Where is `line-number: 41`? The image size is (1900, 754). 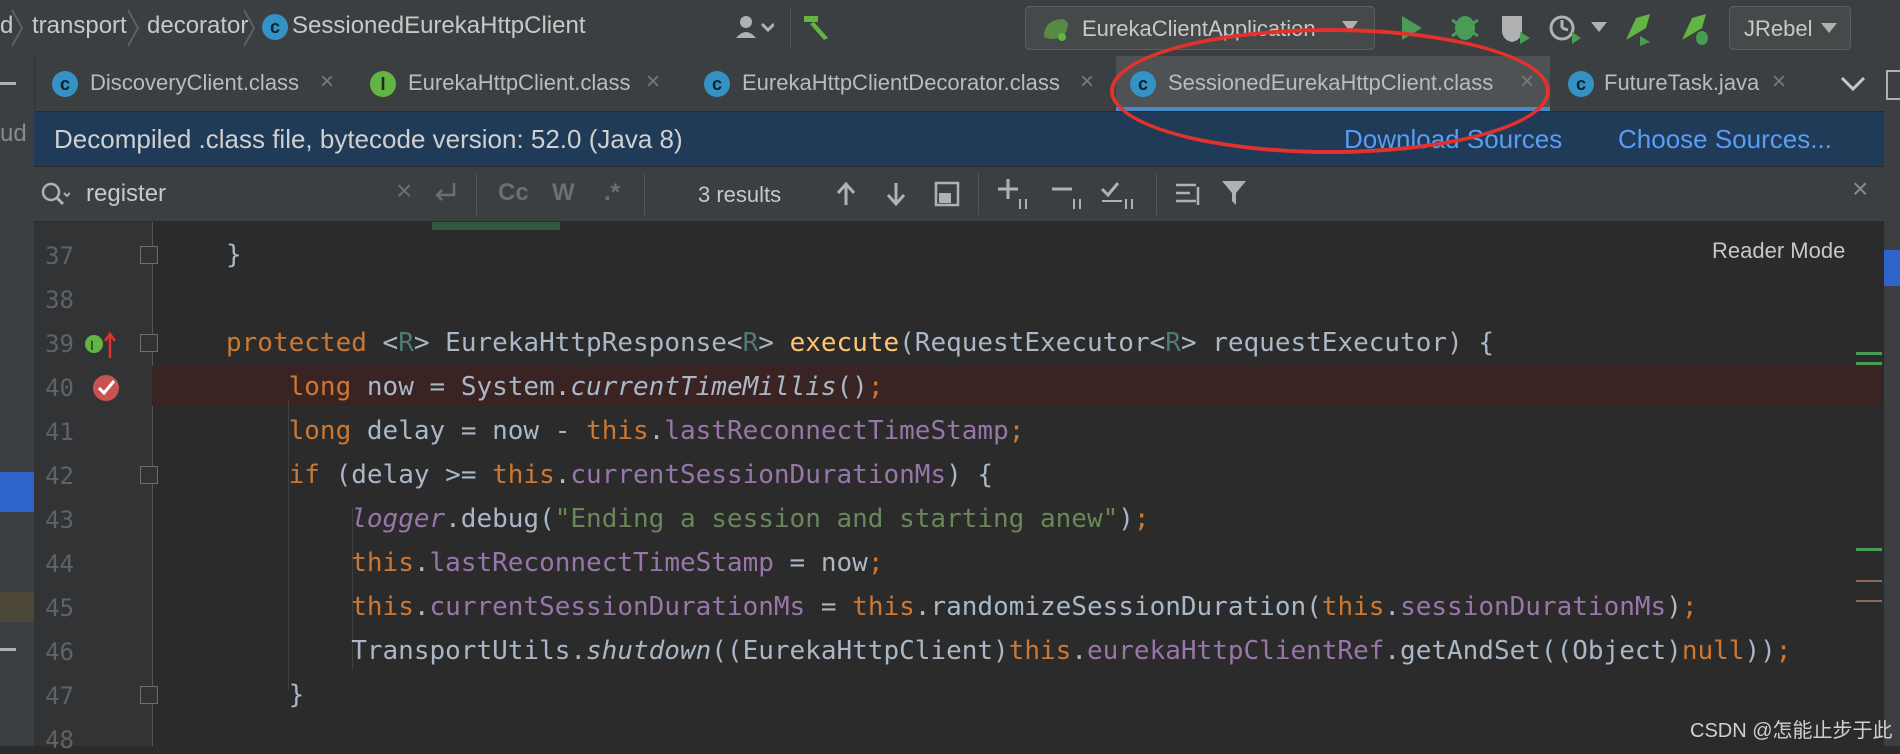 line-number: 41 is located at coordinates (59, 432).